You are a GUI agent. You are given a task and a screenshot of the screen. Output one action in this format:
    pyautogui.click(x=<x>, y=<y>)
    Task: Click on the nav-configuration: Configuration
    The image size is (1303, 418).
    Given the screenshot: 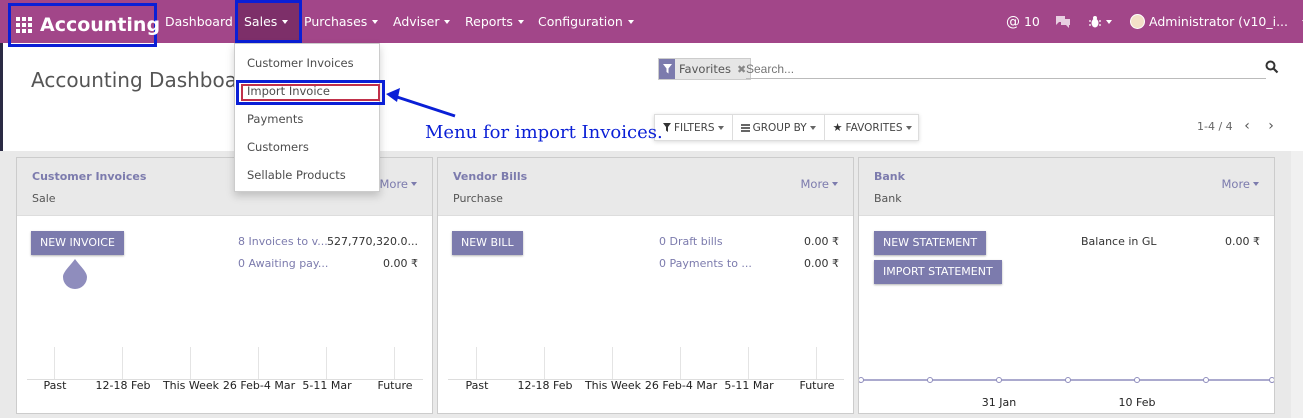 What is the action you would take?
    pyautogui.click(x=586, y=21)
    